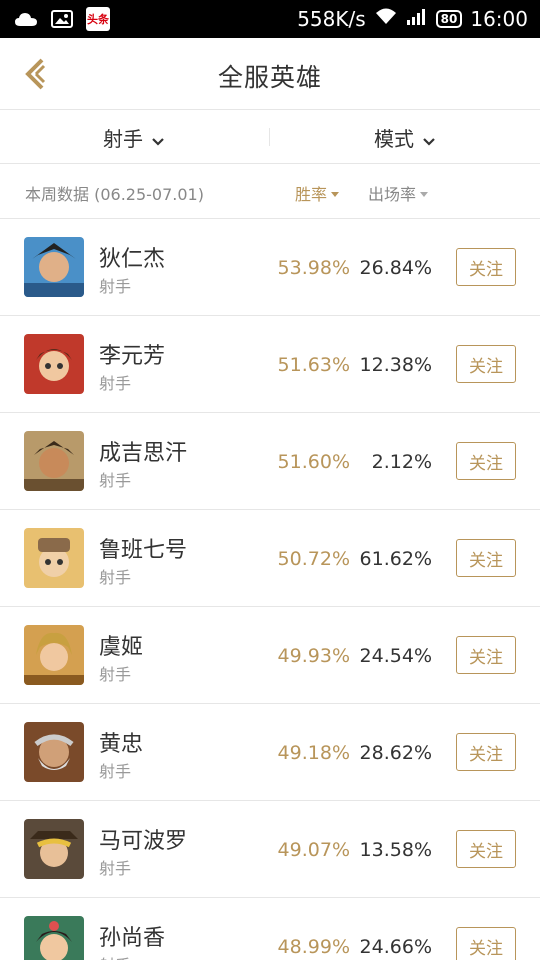 This screenshot has height=960, width=540. What do you see at coordinates (114, 194) in the screenshot?
I see `week-range-label: 本周数据 (06.25-07.01)` at bounding box center [114, 194].